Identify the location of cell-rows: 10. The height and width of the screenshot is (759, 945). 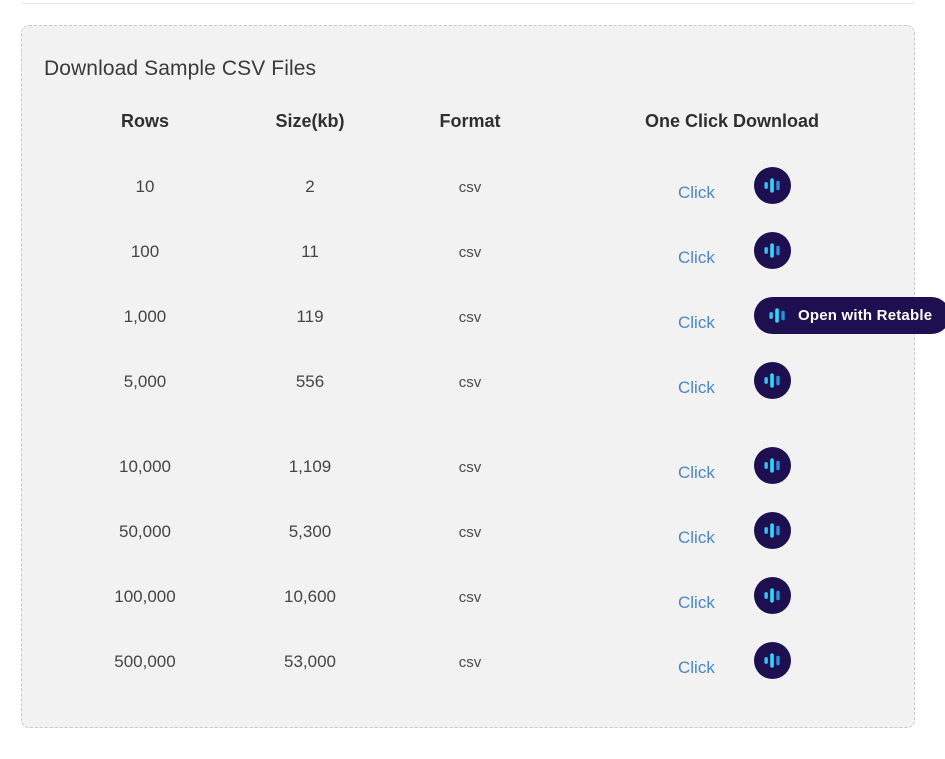
(145, 186).